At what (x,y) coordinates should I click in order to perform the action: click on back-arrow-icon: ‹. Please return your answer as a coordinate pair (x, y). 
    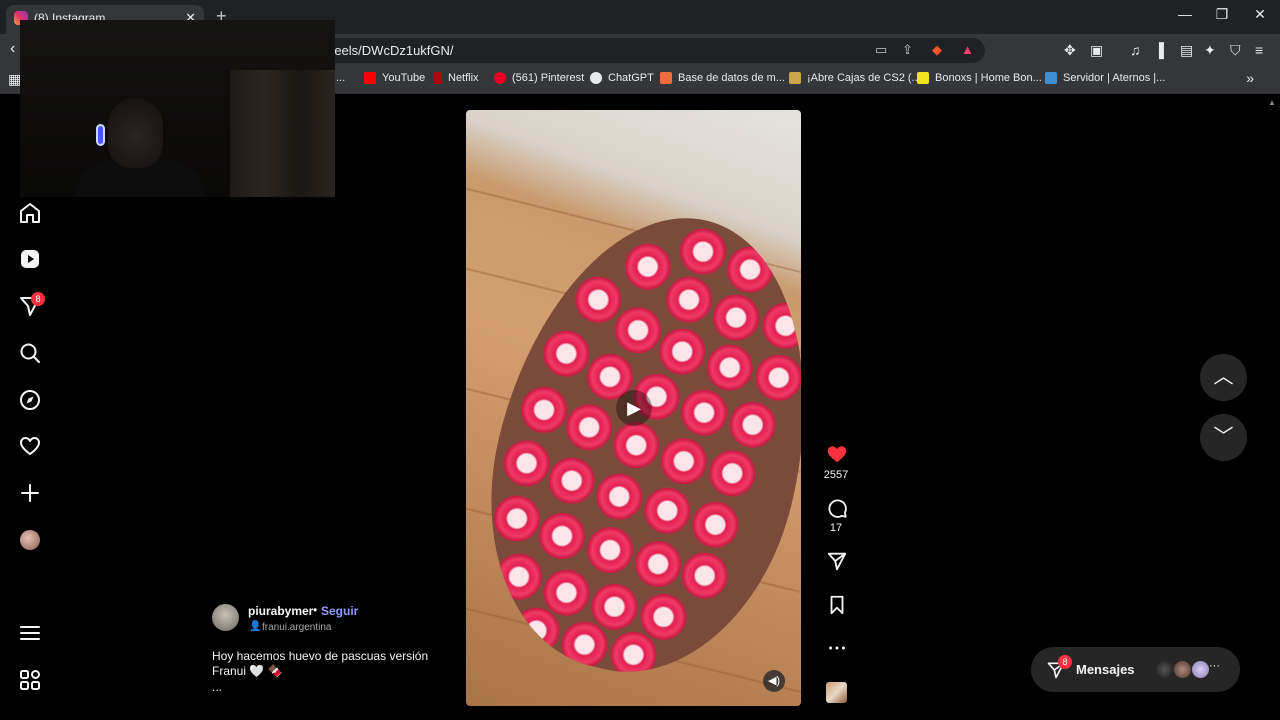
    Looking at the image, I should click on (12, 49).